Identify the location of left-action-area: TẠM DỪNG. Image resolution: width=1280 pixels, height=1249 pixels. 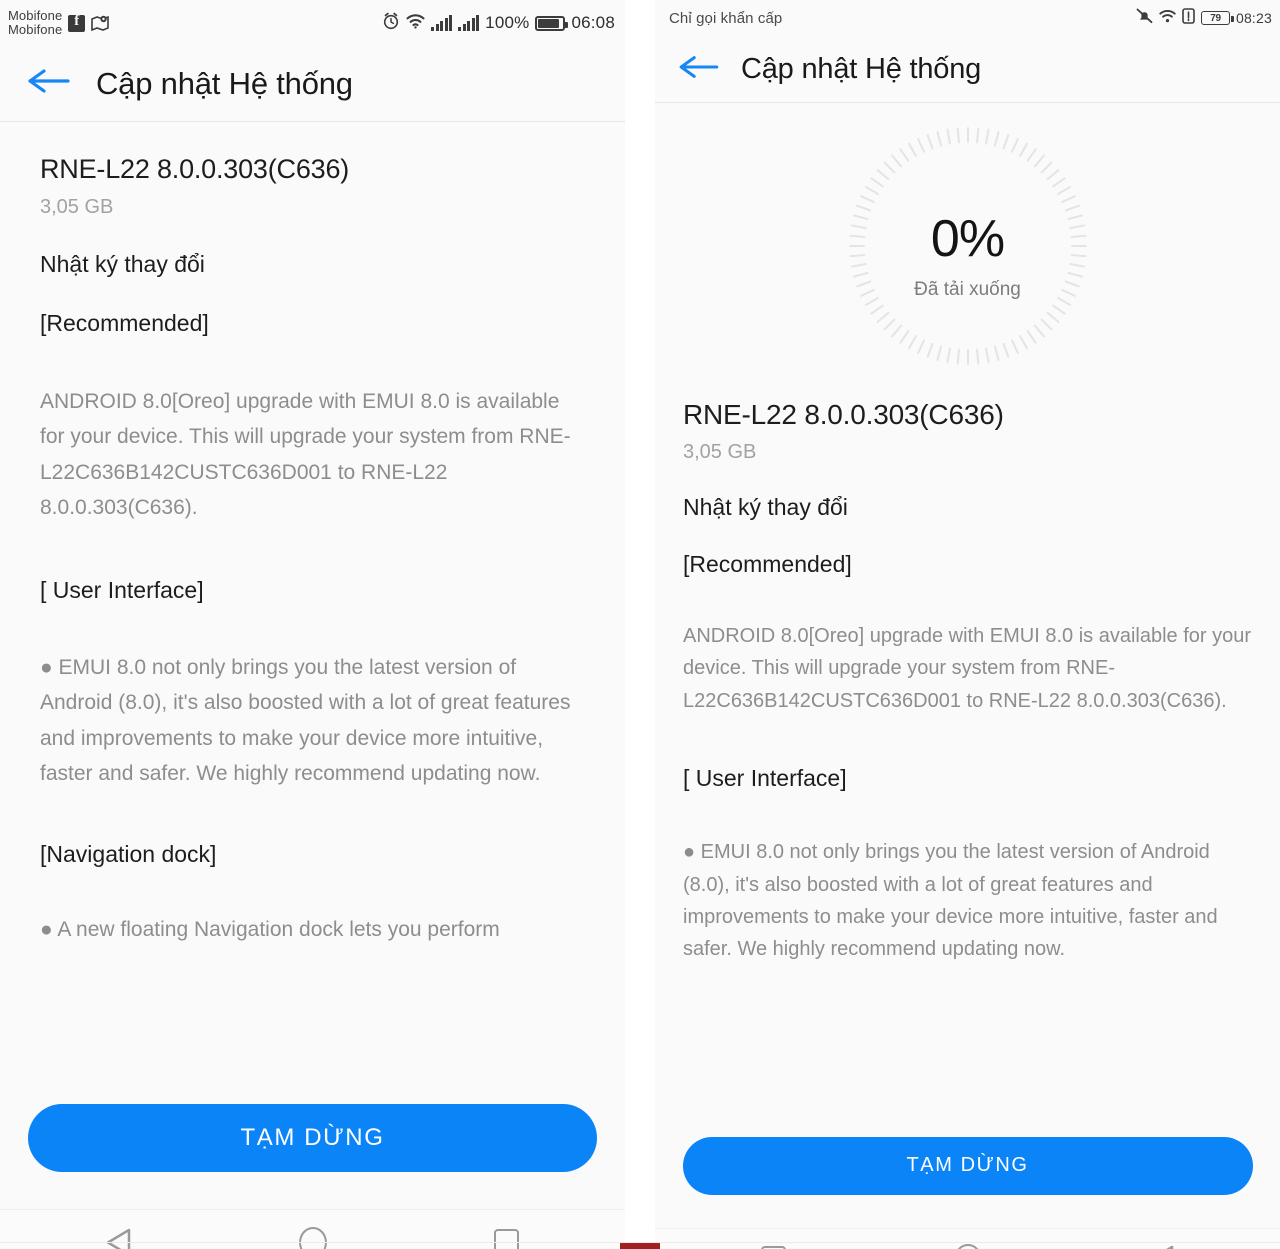
(312, 1138).